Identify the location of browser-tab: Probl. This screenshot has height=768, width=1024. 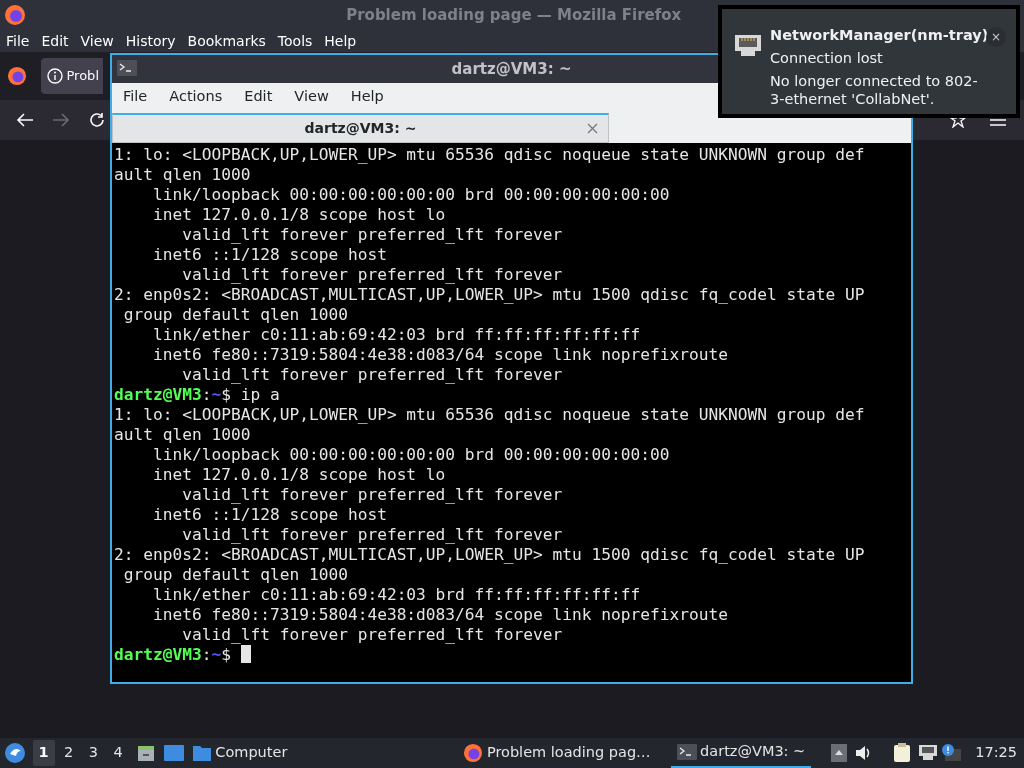
(72, 76).